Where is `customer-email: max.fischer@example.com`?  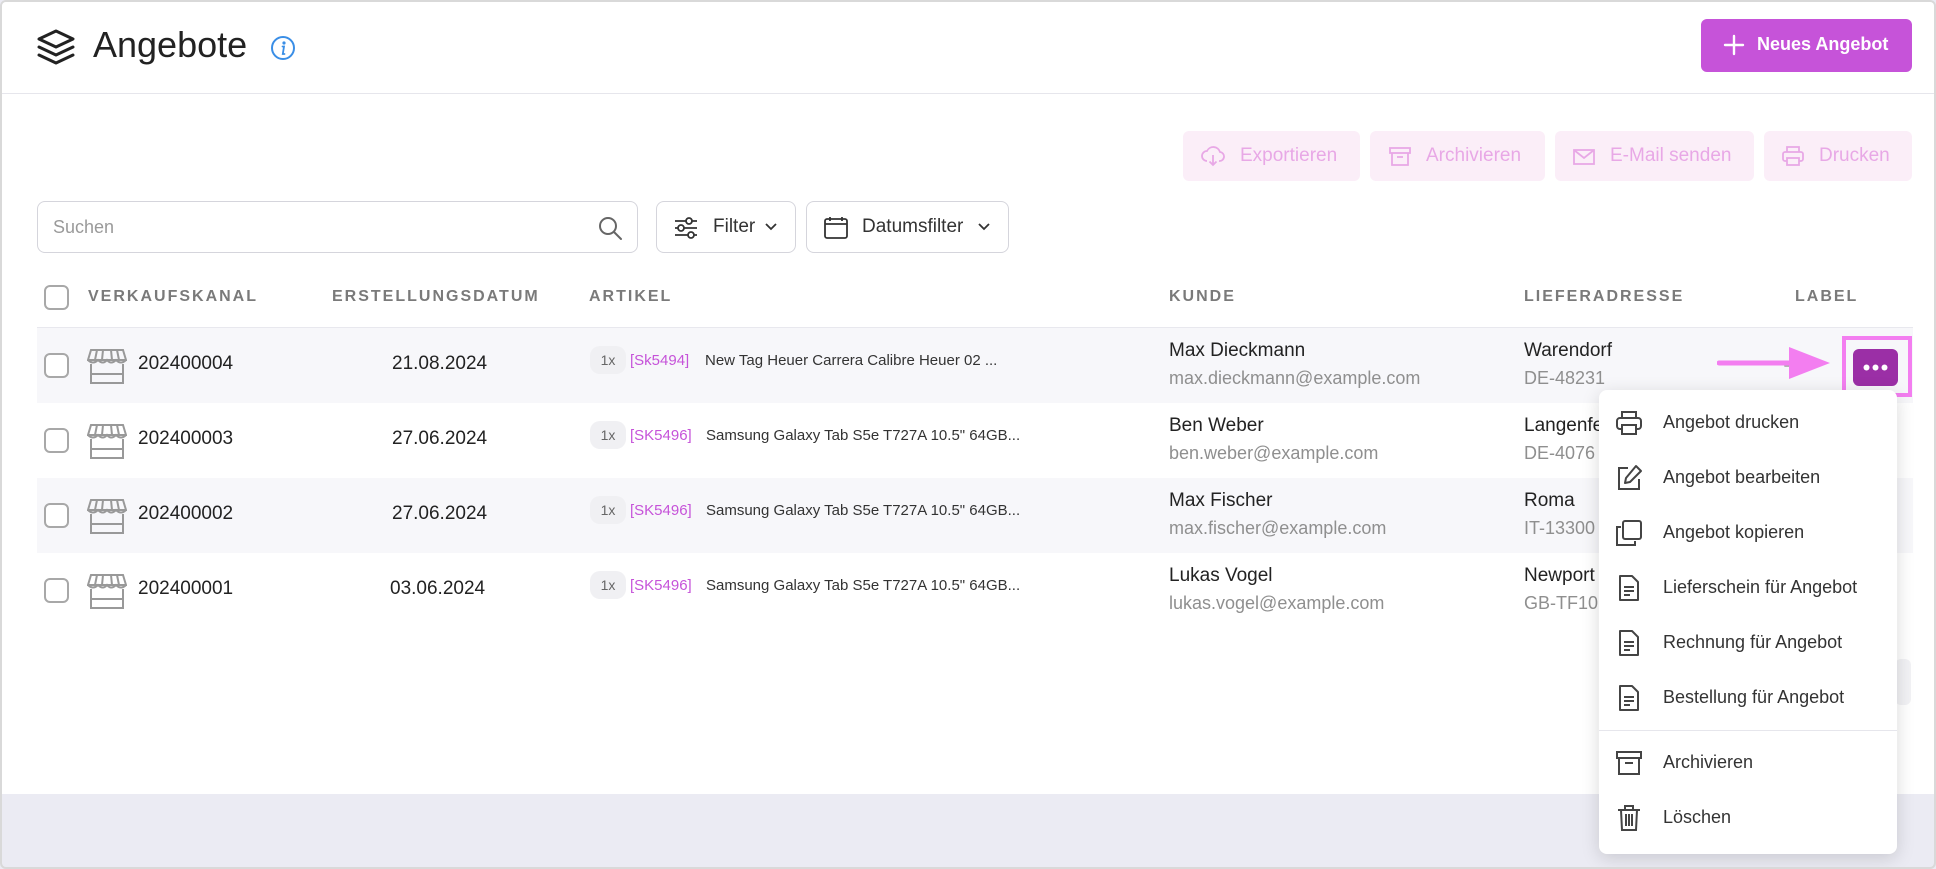
customer-email: max.fischer@example.com is located at coordinates (1278, 528).